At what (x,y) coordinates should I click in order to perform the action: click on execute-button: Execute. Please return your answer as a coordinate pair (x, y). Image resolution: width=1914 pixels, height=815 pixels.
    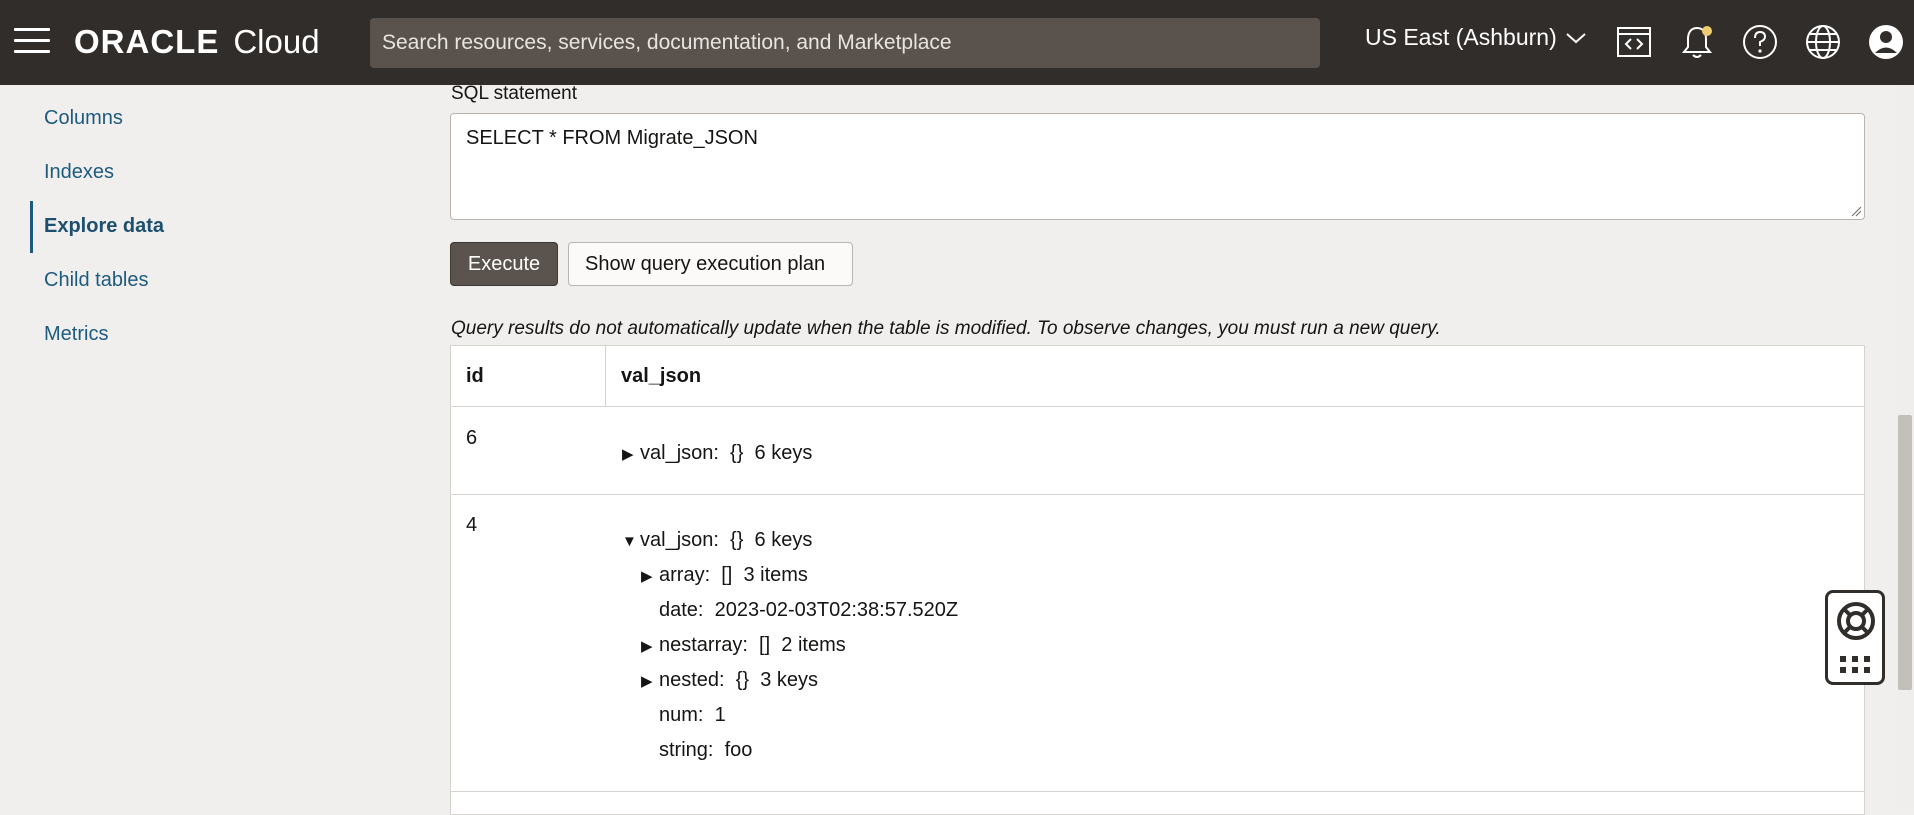
    Looking at the image, I should click on (504, 264).